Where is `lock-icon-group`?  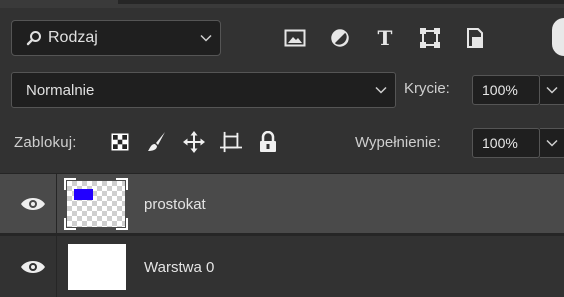
lock-icon-group is located at coordinates (201, 142).